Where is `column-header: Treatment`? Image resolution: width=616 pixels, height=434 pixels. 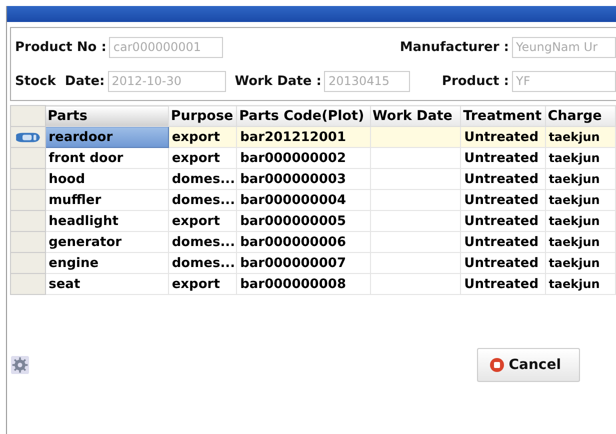
column-header: Treatment is located at coordinates (503, 116).